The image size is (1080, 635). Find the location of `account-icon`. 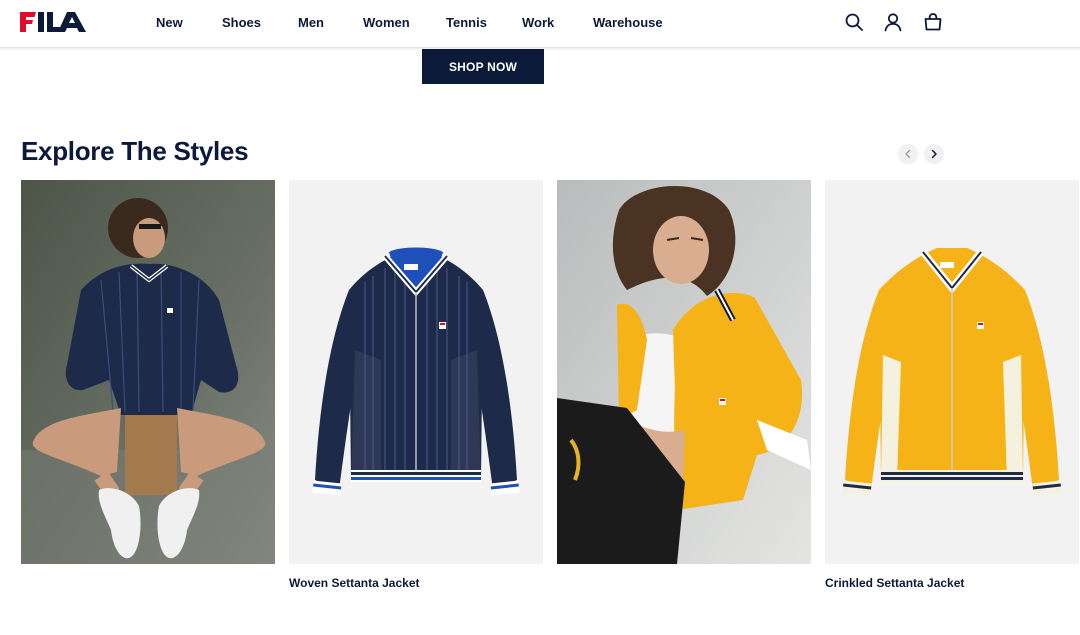

account-icon is located at coordinates (893, 22).